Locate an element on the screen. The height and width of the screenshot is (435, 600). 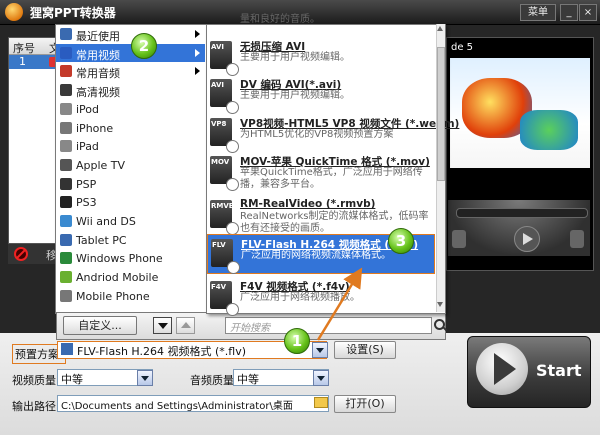
menu-item-label: Andriod Mobile is located at coordinates (117, 278).